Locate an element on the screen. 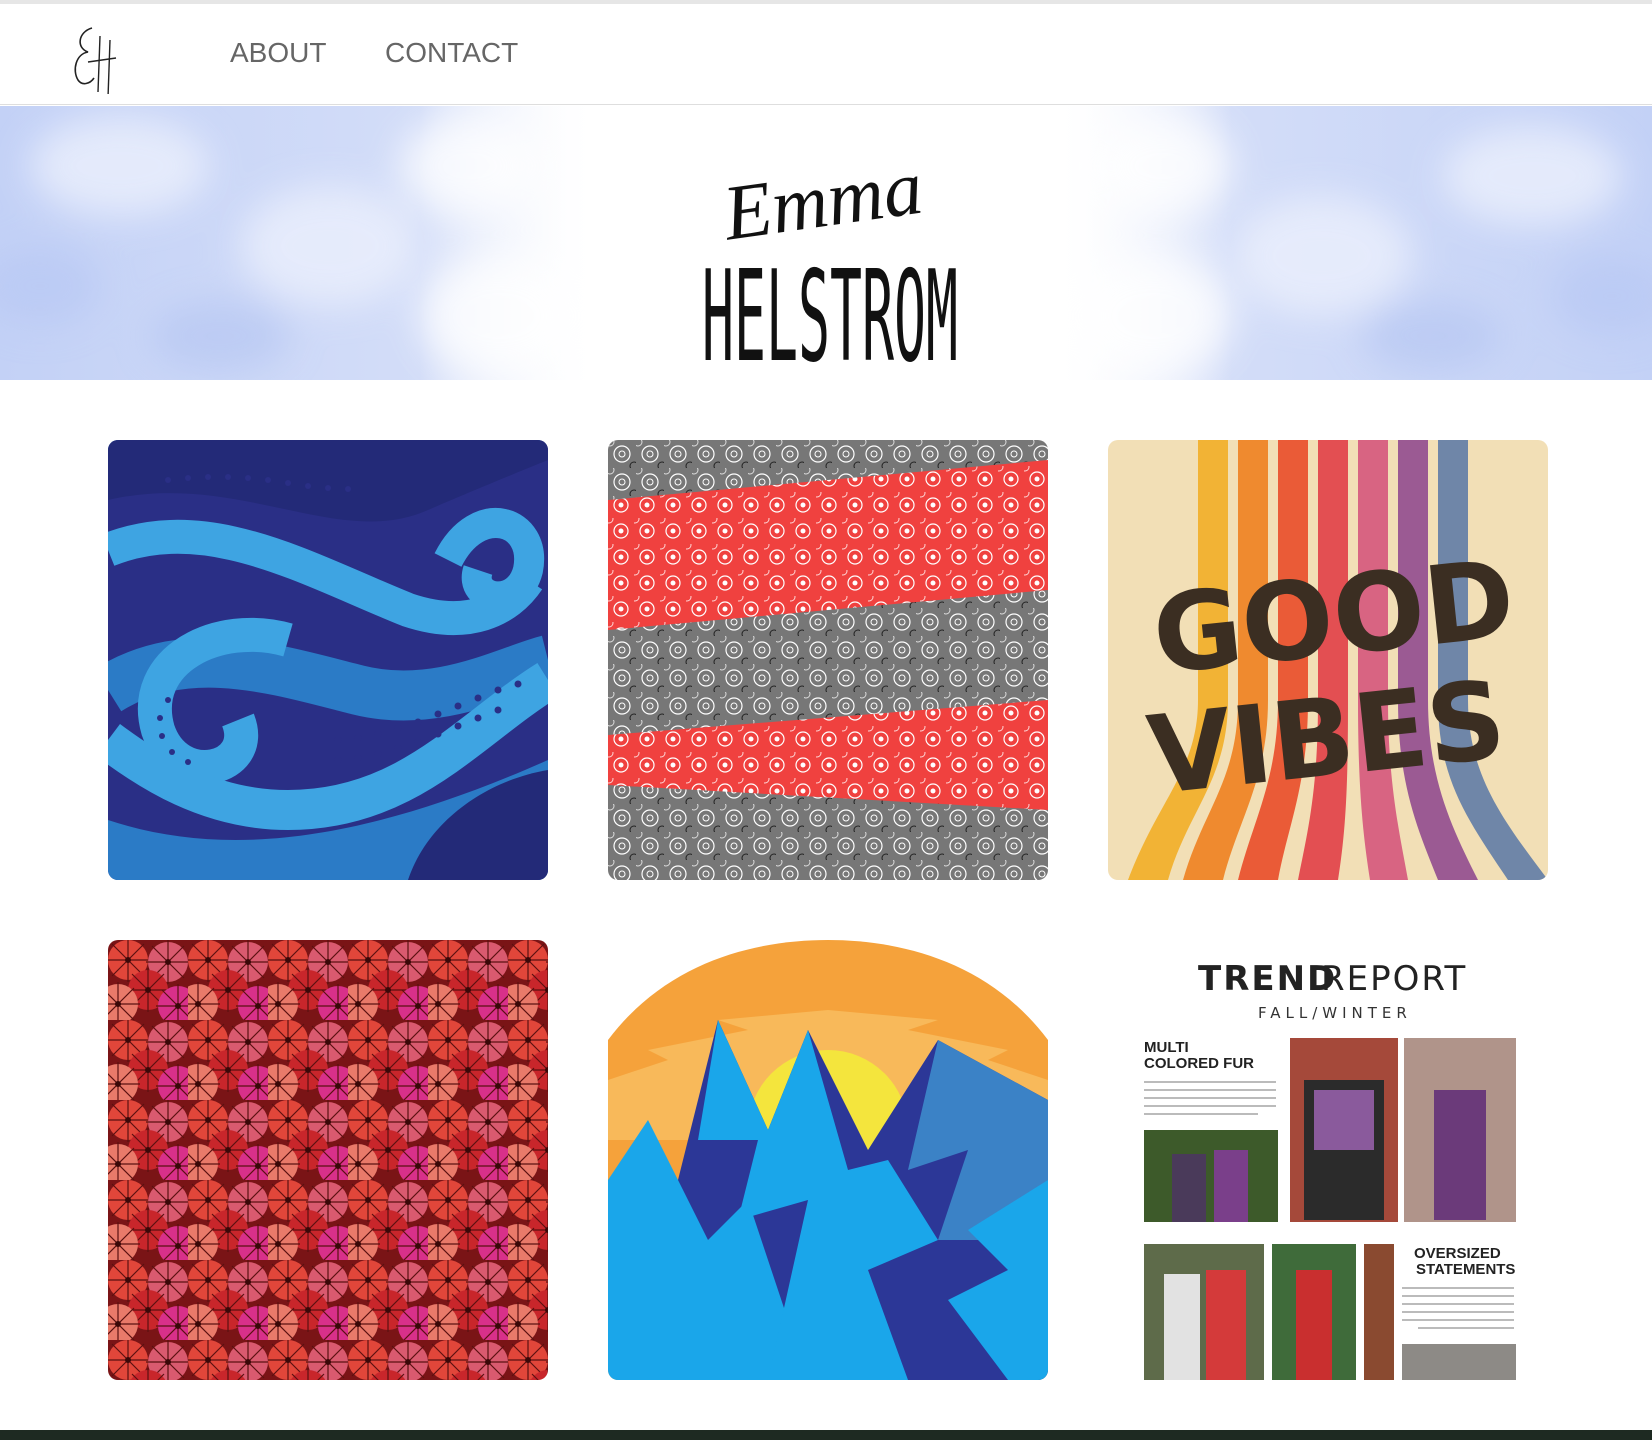 The height and width of the screenshot is (1440, 1652). gallery-tile-mountains is located at coordinates (828, 1160).